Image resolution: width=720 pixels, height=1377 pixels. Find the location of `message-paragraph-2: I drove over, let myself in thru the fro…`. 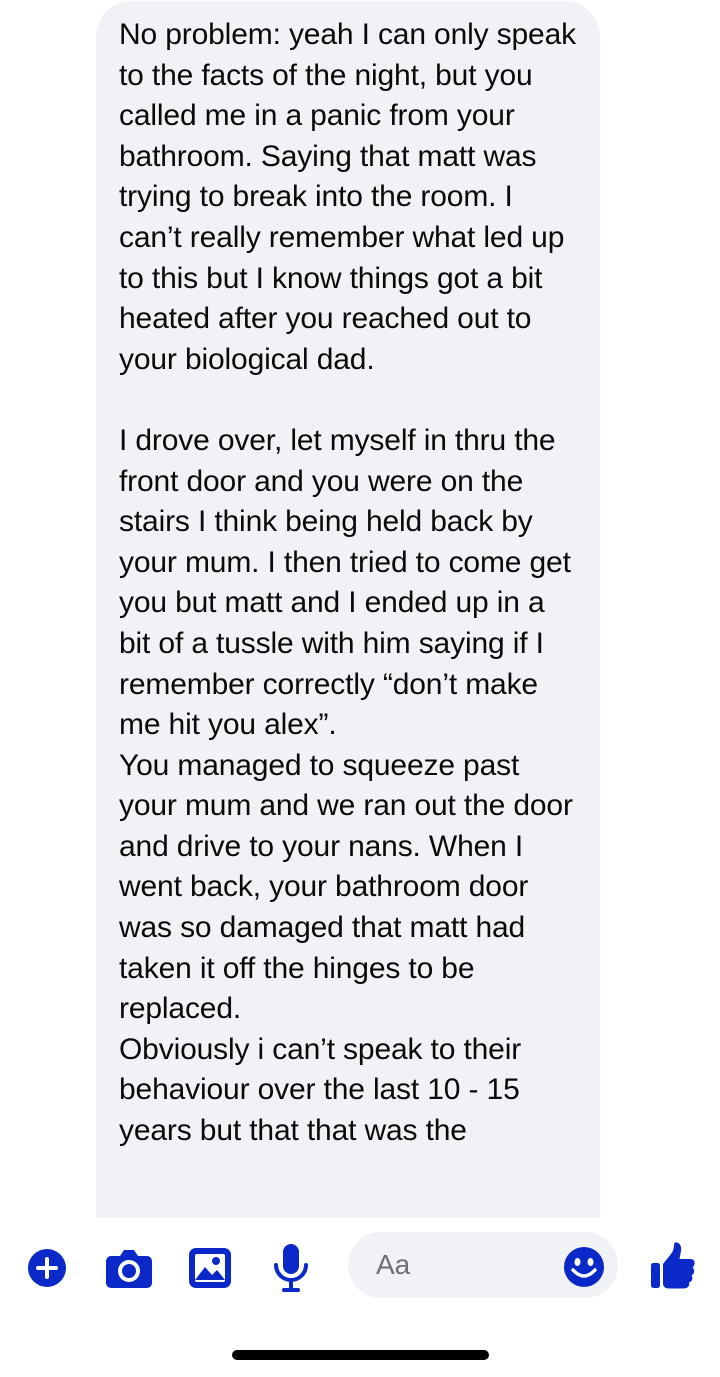

message-paragraph-2: I drove over, let myself in thru the fro… is located at coordinates (345, 582).